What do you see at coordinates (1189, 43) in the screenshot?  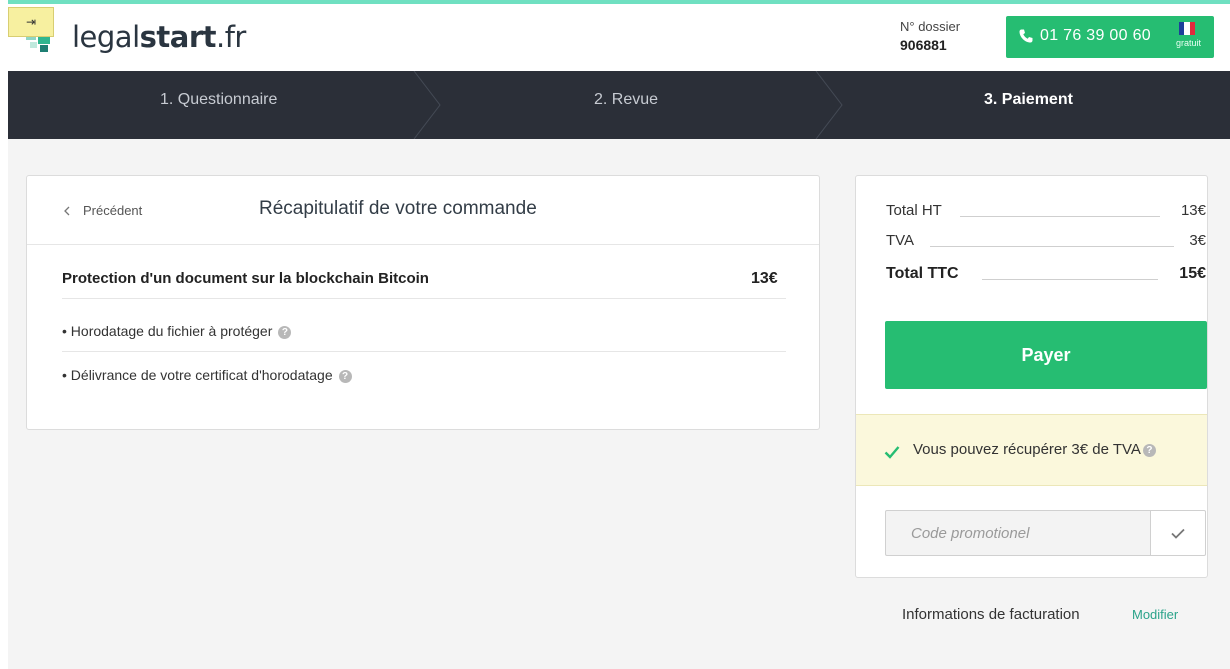 I see `phone-note: gratuit` at bounding box center [1189, 43].